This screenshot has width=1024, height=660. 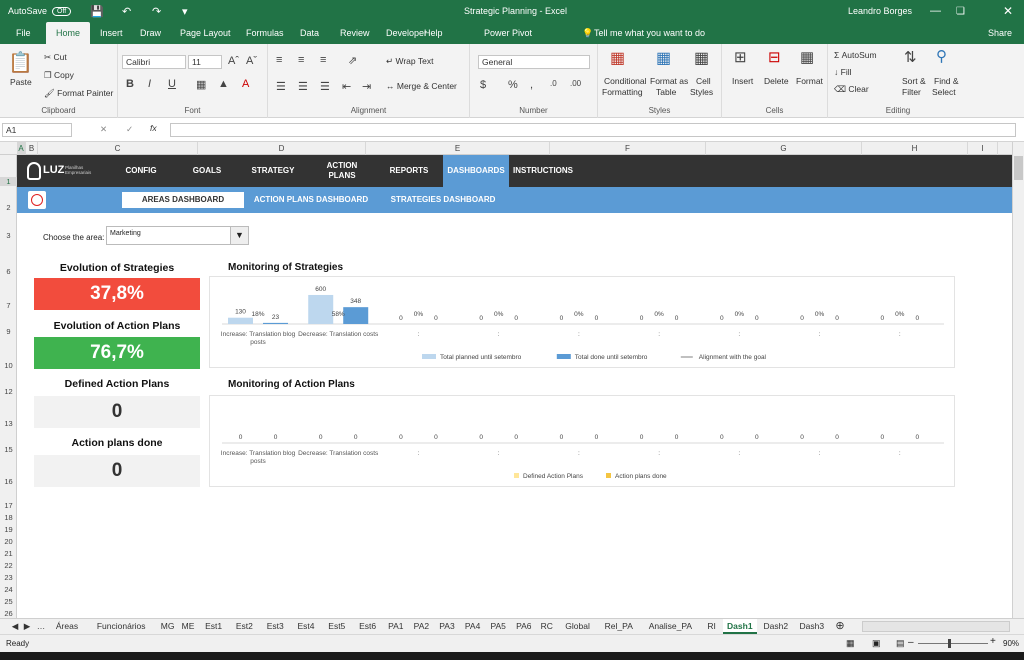 What do you see at coordinates (309, 33) in the screenshot?
I see `tab-data: Data` at bounding box center [309, 33].